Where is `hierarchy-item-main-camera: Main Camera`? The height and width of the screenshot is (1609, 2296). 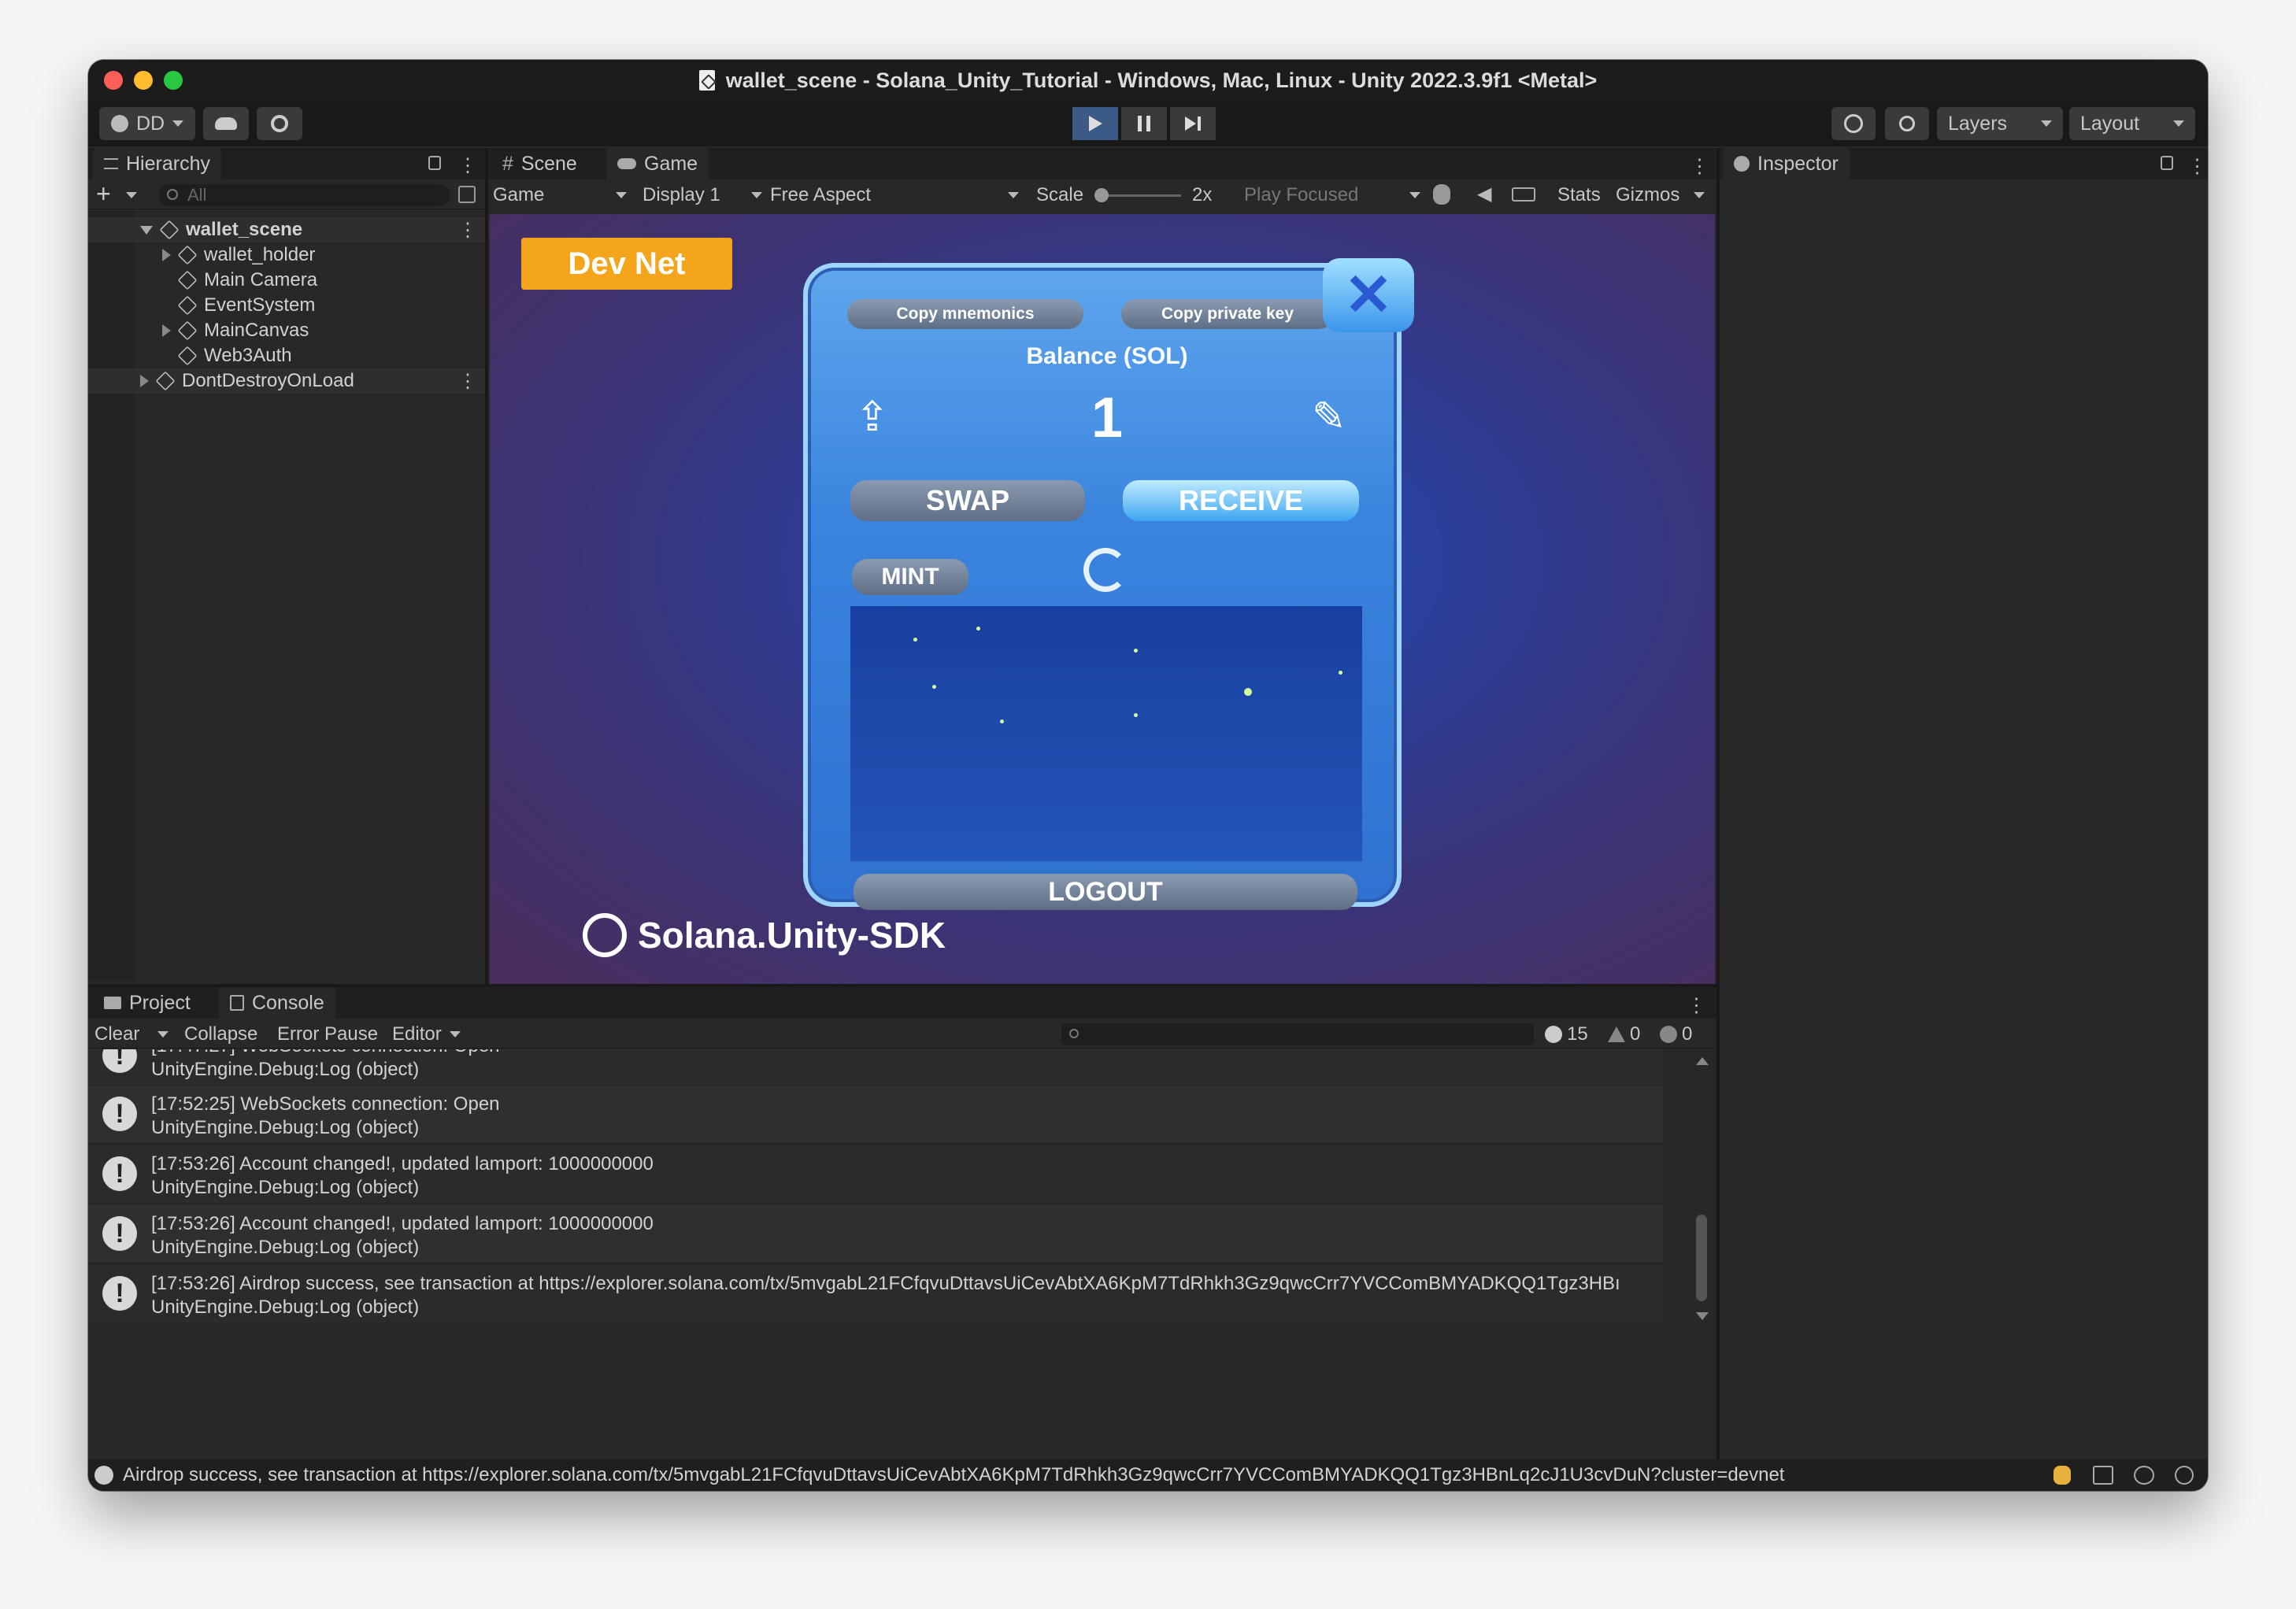 hierarchy-item-main-camera: Main Camera is located at coordinates (293, 280).